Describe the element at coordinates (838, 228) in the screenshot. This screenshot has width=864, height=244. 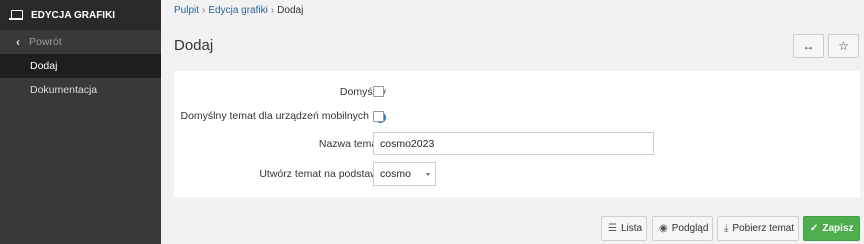
I see `save-button-label: Zapisz` at that location.